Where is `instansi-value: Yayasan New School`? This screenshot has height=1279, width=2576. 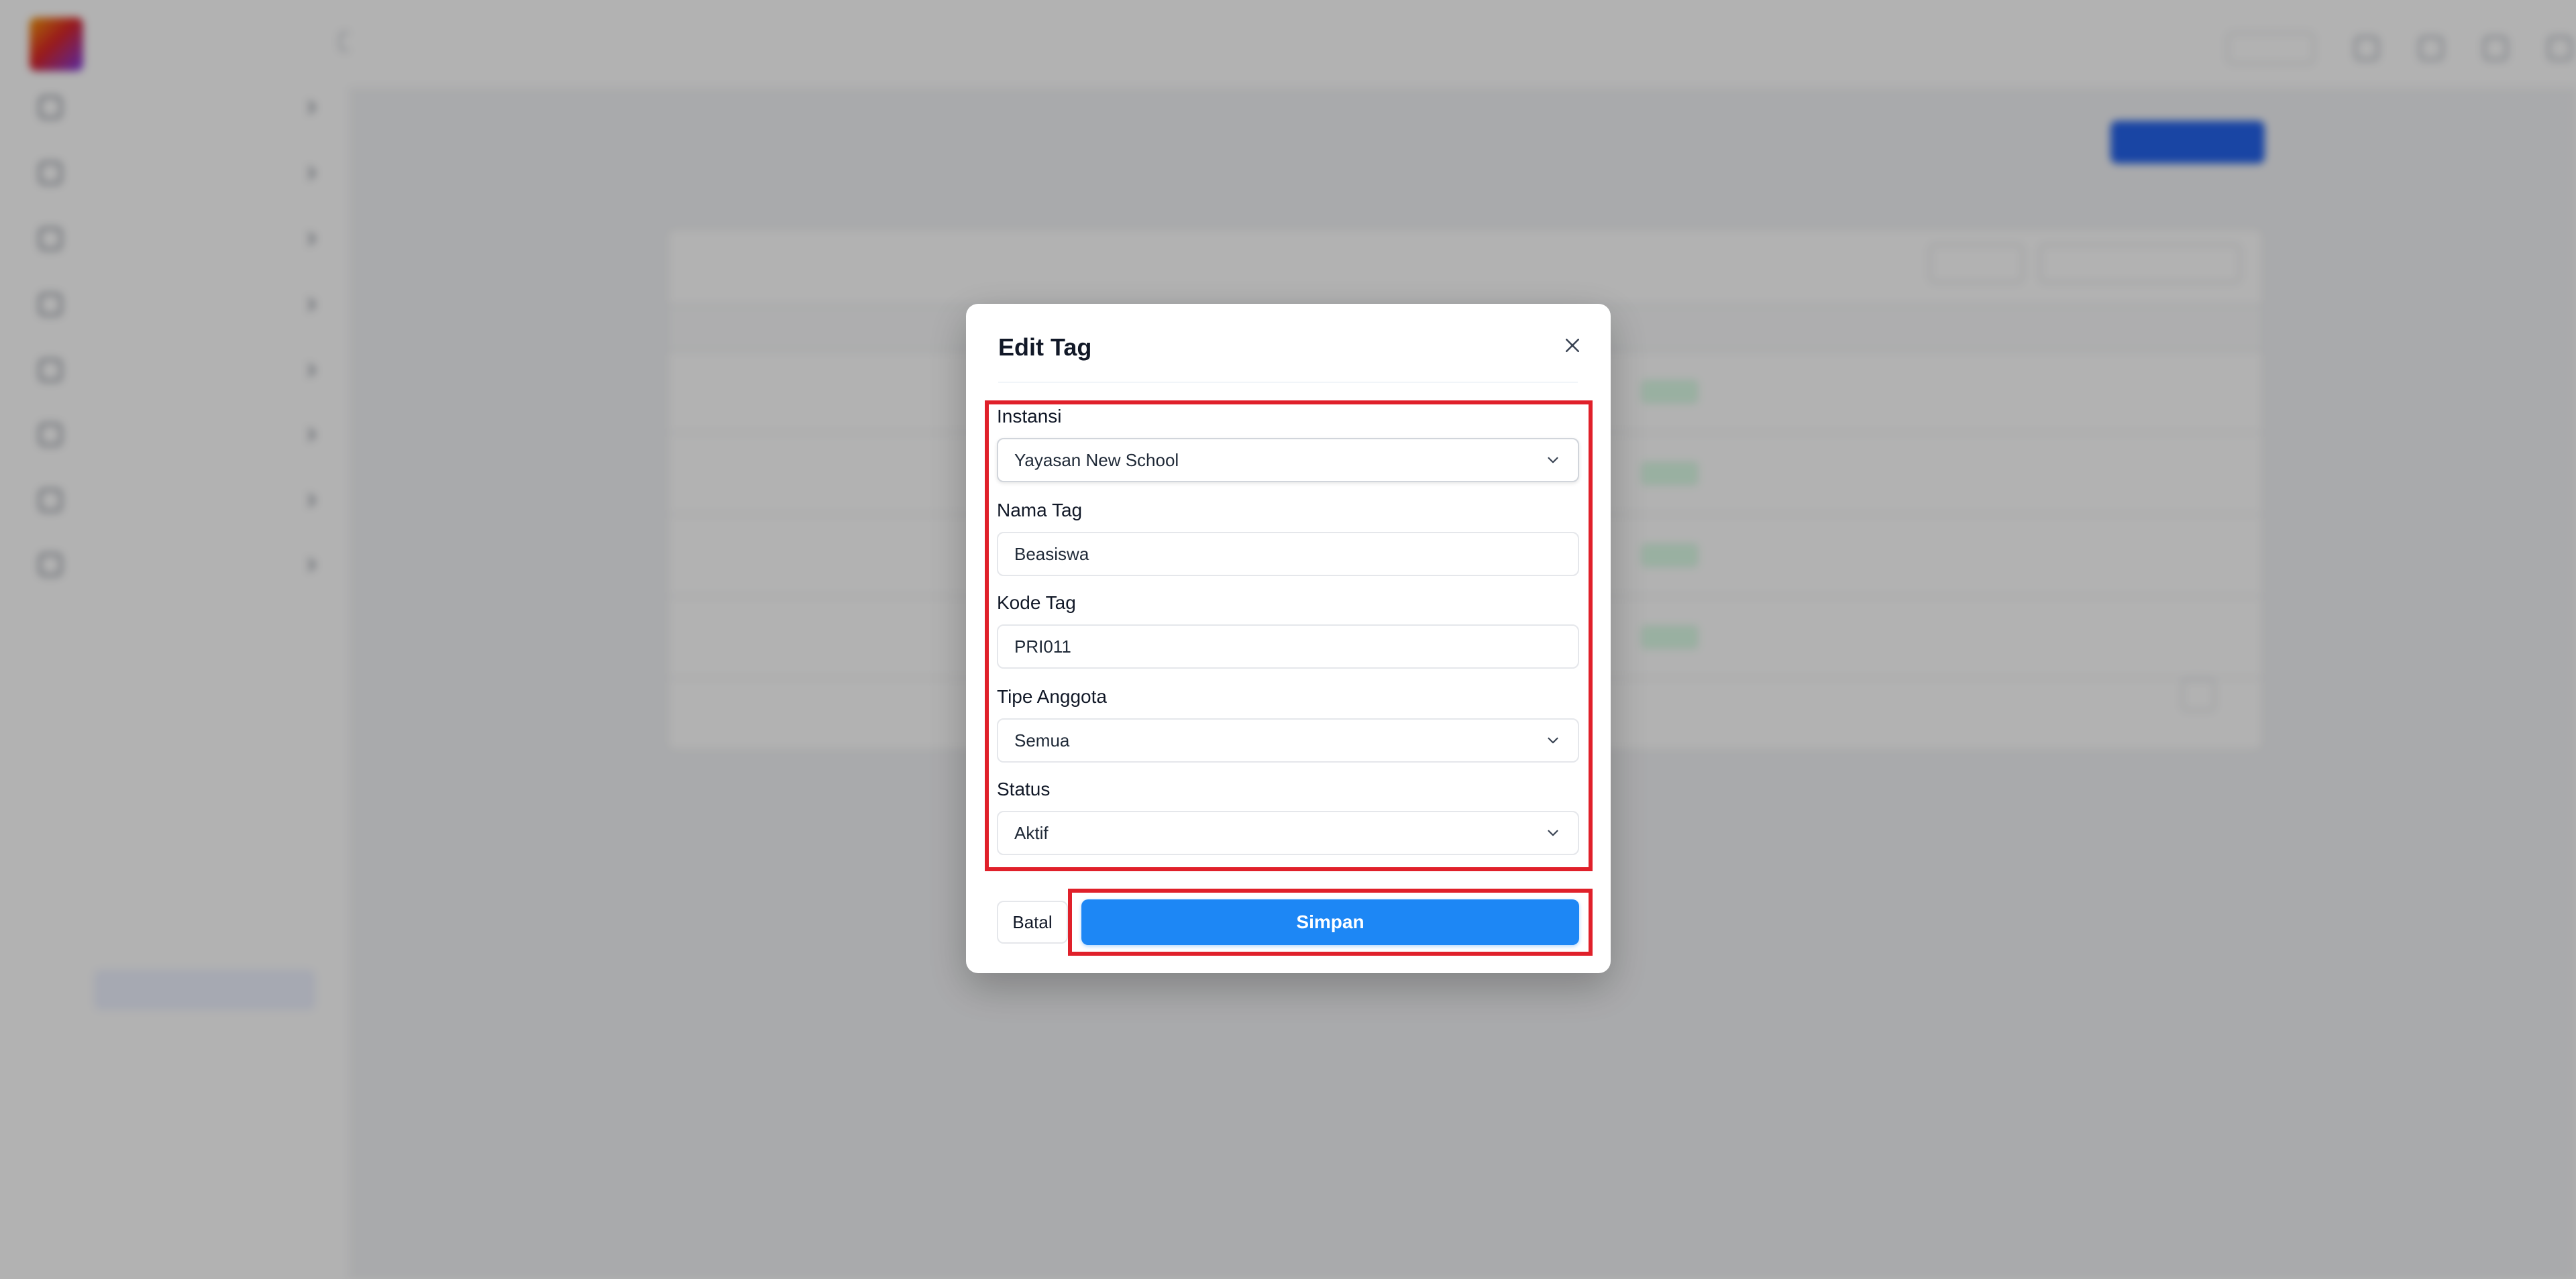 instansi-value: Yayasan New School is located at coordinates (1096, 459).